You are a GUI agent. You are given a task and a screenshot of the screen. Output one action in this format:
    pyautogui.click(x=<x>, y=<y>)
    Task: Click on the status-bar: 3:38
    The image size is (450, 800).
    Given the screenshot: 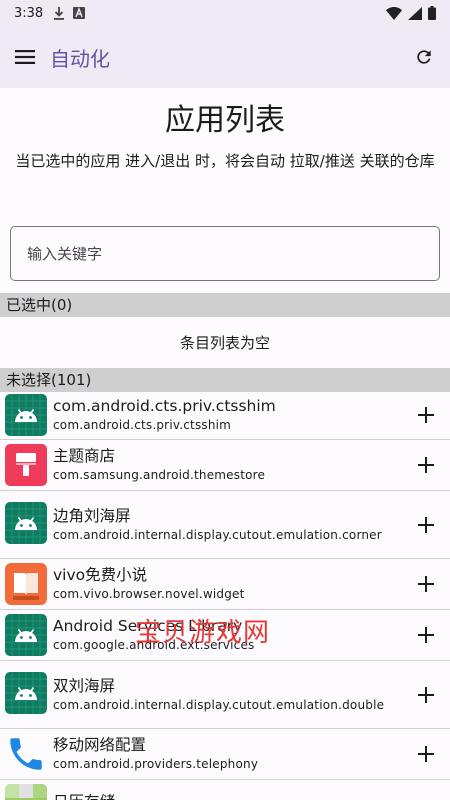 What is the action you would take?
    pyautogui.click(x=225, y=13)
    